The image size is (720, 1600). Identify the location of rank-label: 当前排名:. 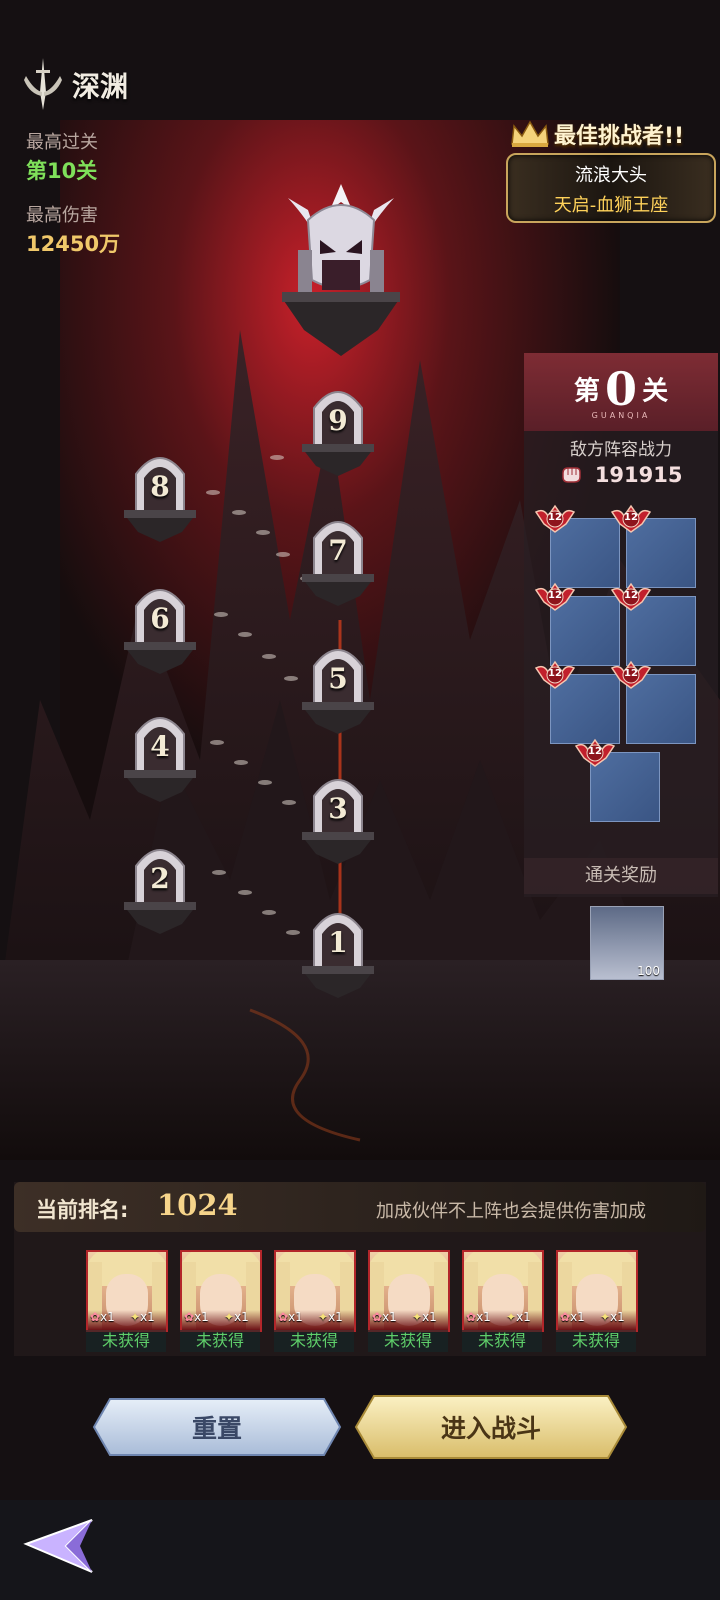
(82, 1210).